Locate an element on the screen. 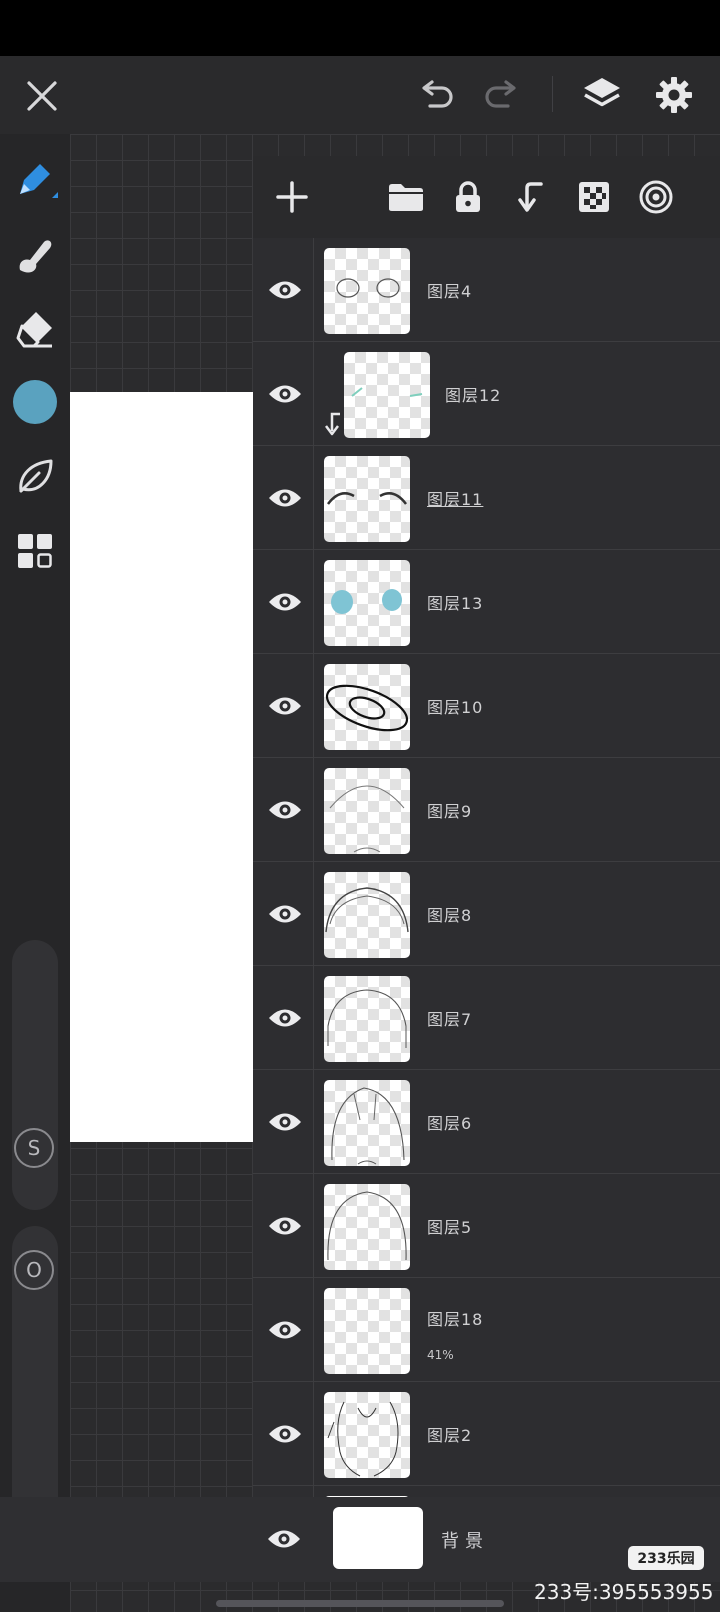  tool-sidebar: S O is located at coordinates (35, 873).